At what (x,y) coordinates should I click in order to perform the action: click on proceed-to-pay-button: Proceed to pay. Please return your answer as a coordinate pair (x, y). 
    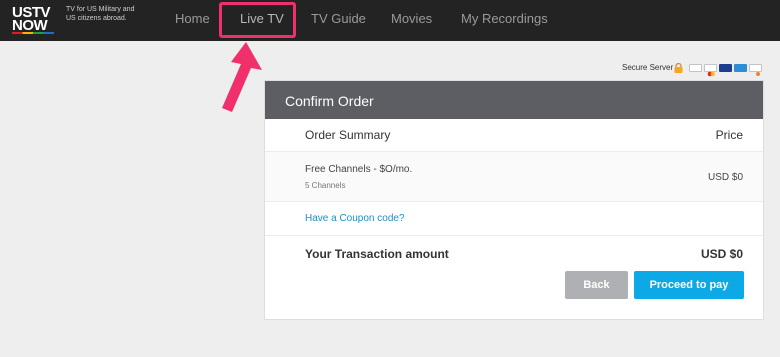
    Looking at the image, I should click on (689, 285).